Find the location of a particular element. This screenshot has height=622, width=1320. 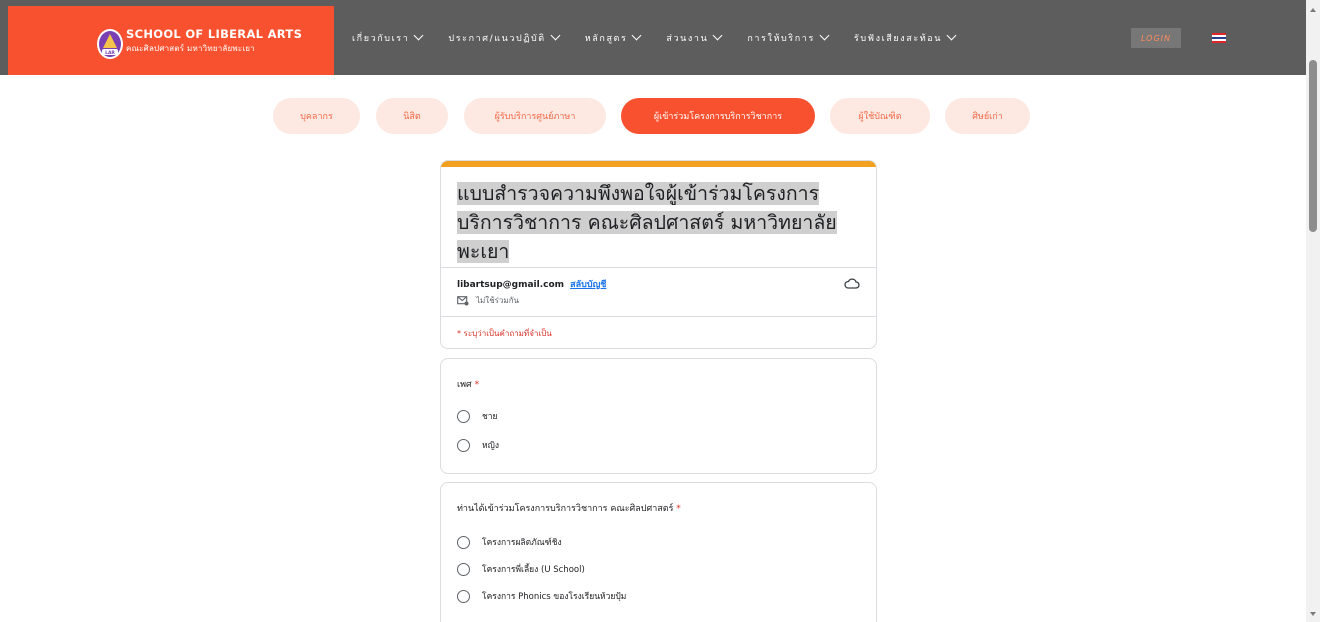

form-accent-bar is located at coordinates (658, 164).